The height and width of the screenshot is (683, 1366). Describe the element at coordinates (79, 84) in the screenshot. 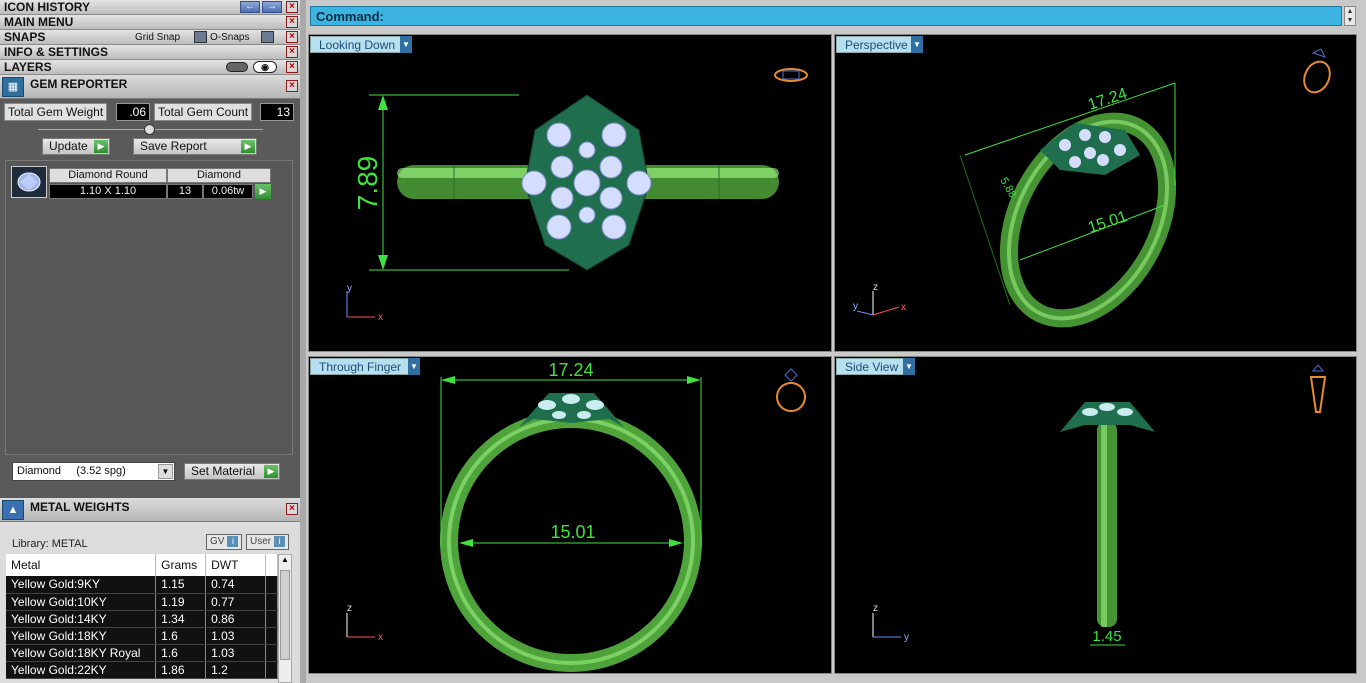

I see `gem-reporter-title: GEM REPORTER` at that location.